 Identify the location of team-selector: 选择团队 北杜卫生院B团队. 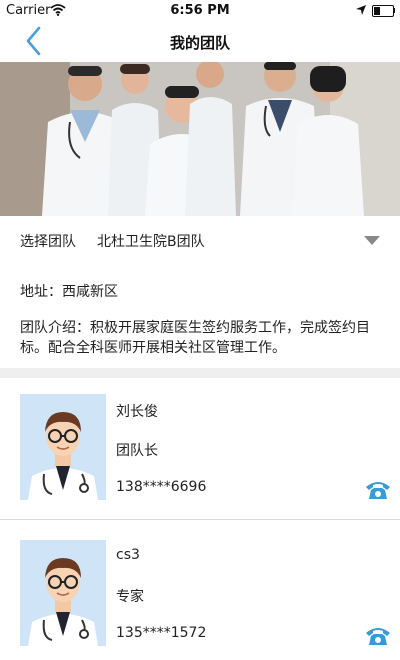
(200, 240).